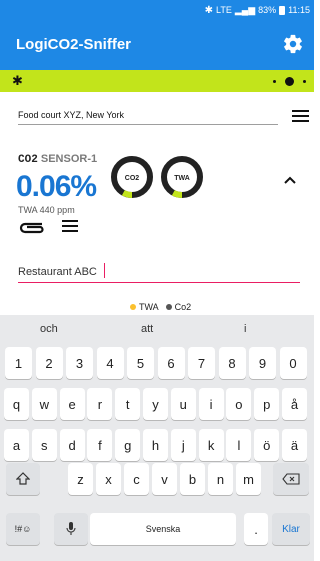 This screenshot has height=561, width=320. What do you see at coordinates (49, 329) in the screenshot?
I see `suggestion-1: och` at bounding box center [49, 329].